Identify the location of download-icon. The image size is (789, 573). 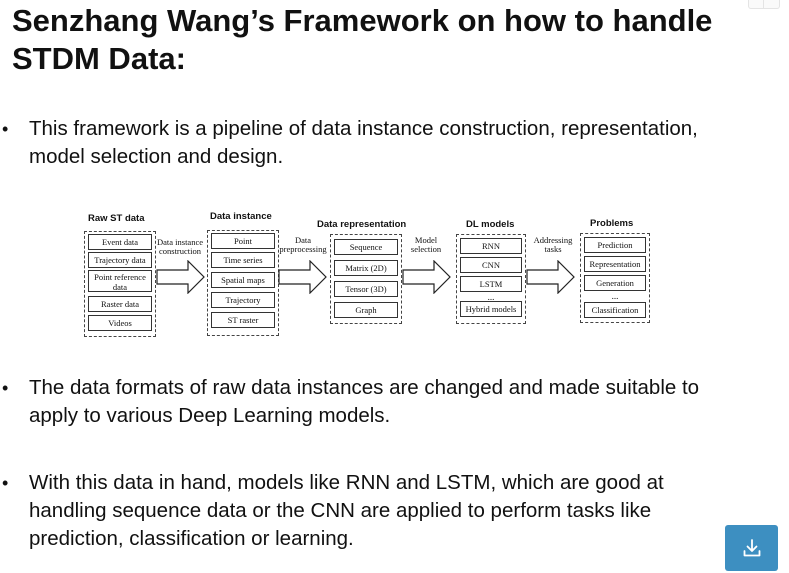
(751, 548).